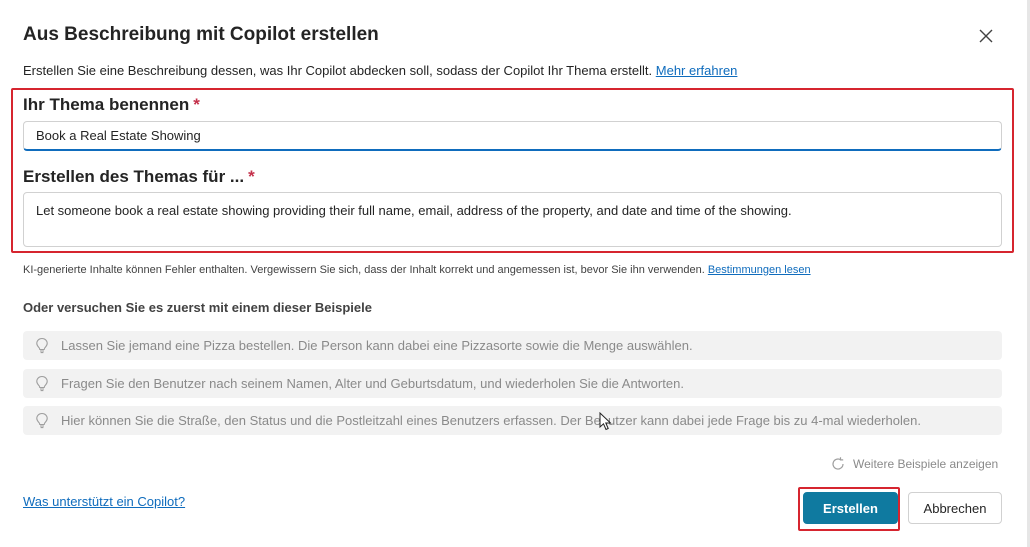 The width and height of the screenshot is (1030, 547). I want to click on copilot-support-link: Was unterstützt ein Copilot?, so click(104, 501).